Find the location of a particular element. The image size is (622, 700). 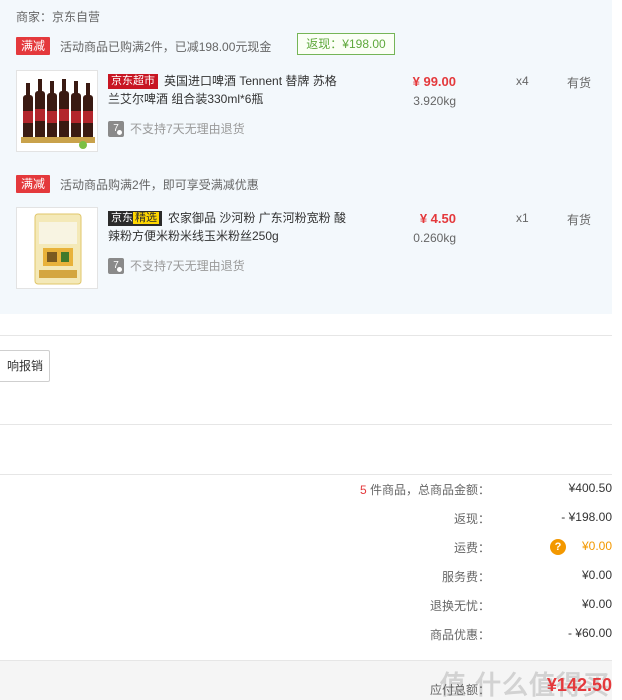

shipping-label: 运费： is located at coordinates (471, 548).